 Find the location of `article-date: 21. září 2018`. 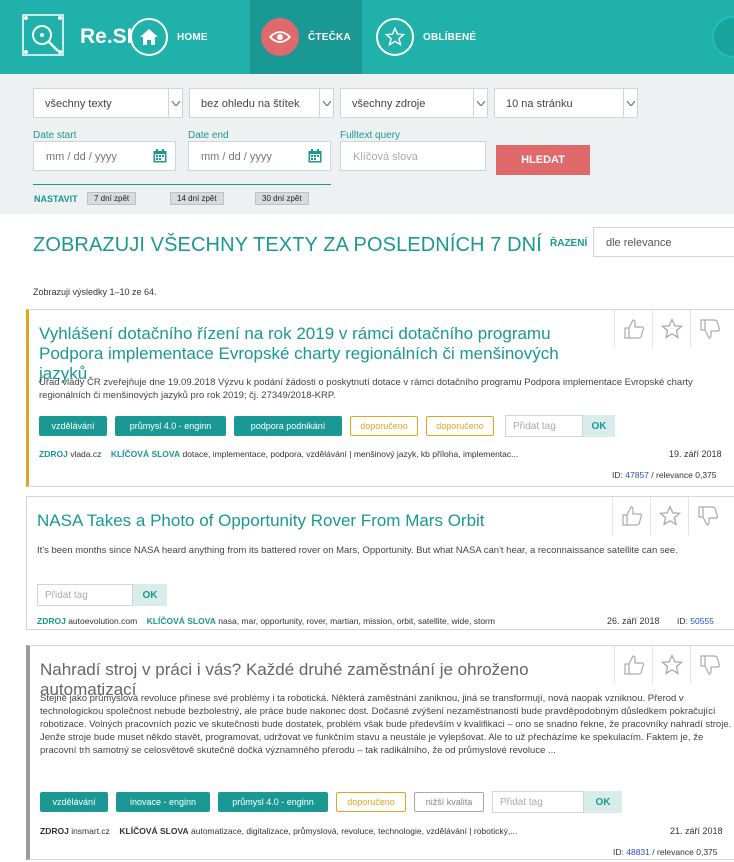

article-date: 21. září 2018 is located at coordinates (696, 831).